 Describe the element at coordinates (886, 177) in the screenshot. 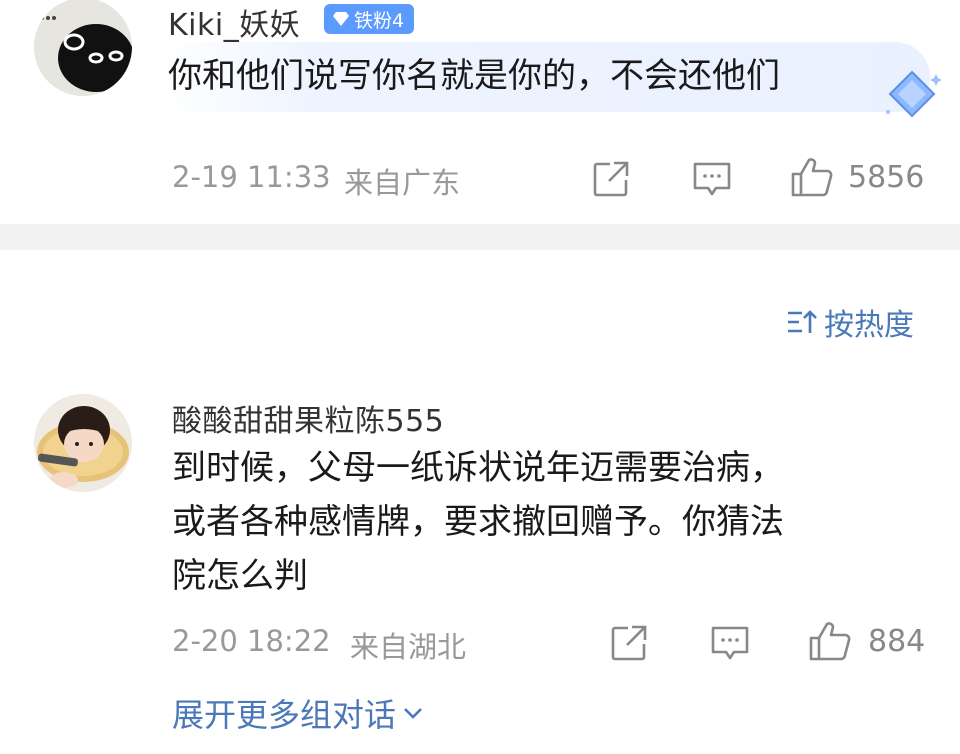

I see `like-count: 5856` at that location.